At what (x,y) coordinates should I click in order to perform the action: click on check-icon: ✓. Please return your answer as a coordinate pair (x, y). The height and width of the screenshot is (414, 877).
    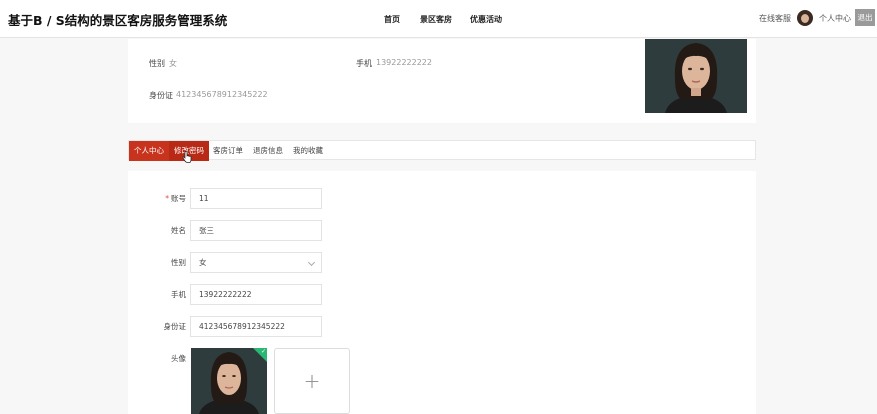
    Looking at the image, I should click on (263, 351).